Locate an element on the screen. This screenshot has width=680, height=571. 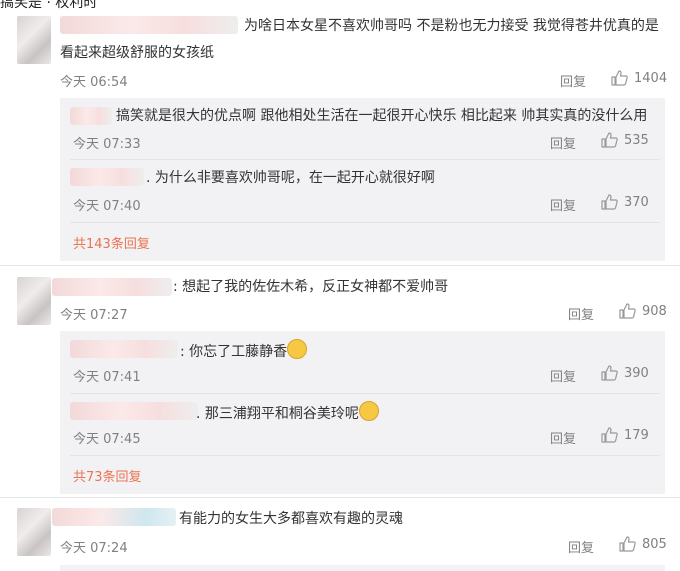
reply-time: 今天 07:41 is located at coordinates (107, 377).